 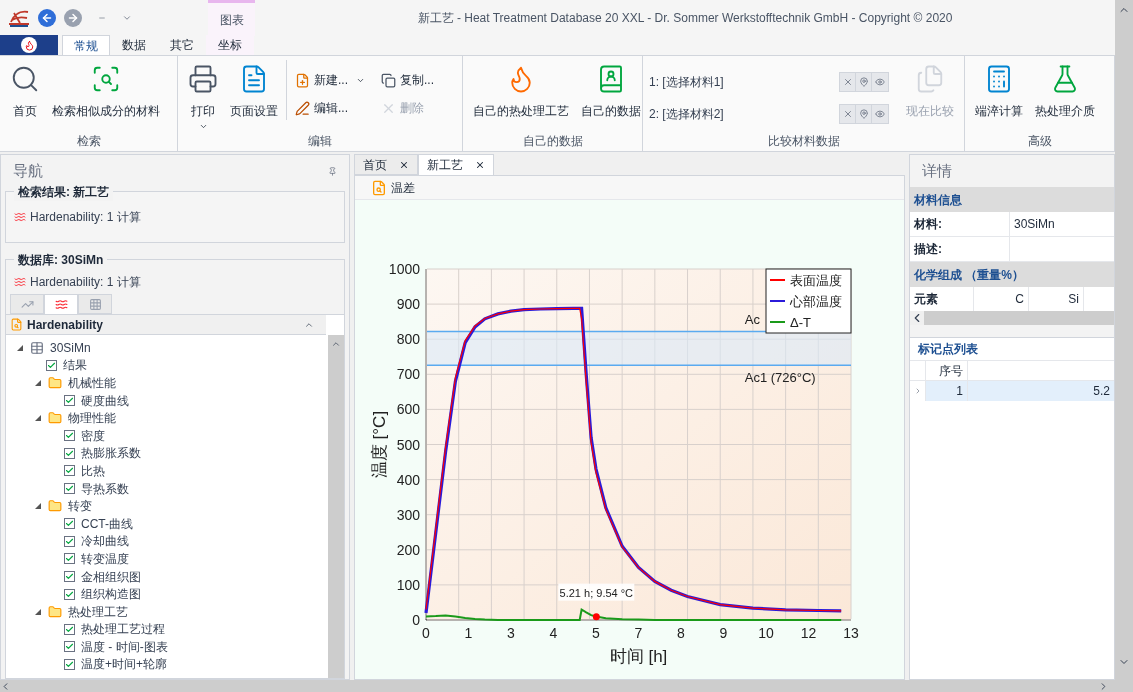 What do you see at coordinates (426, 633) in the screenshot?
I see `x-tick-label: 0` at bounding box center [426, 633].